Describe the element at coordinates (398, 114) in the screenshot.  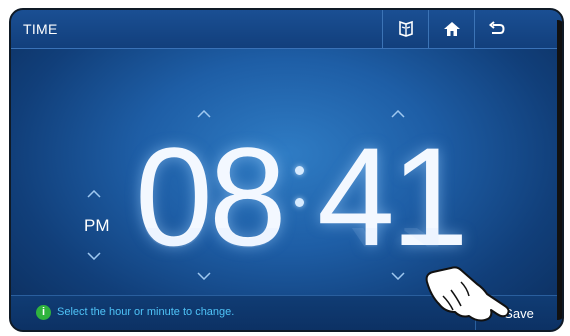
I see `minute-up-arrow` at that location.